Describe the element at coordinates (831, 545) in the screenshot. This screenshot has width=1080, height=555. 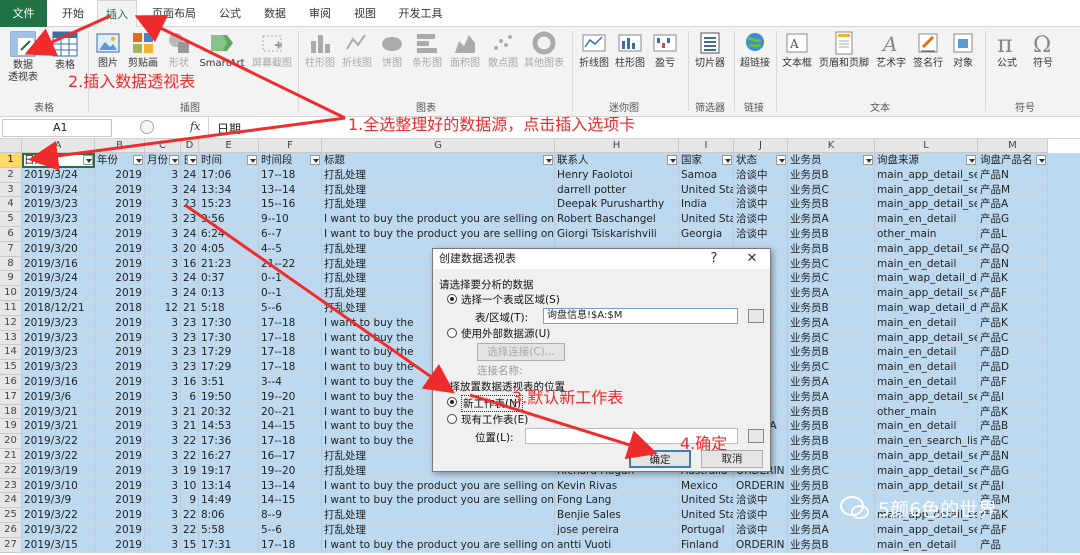
I see `table-cell: 业务员B` at that location.